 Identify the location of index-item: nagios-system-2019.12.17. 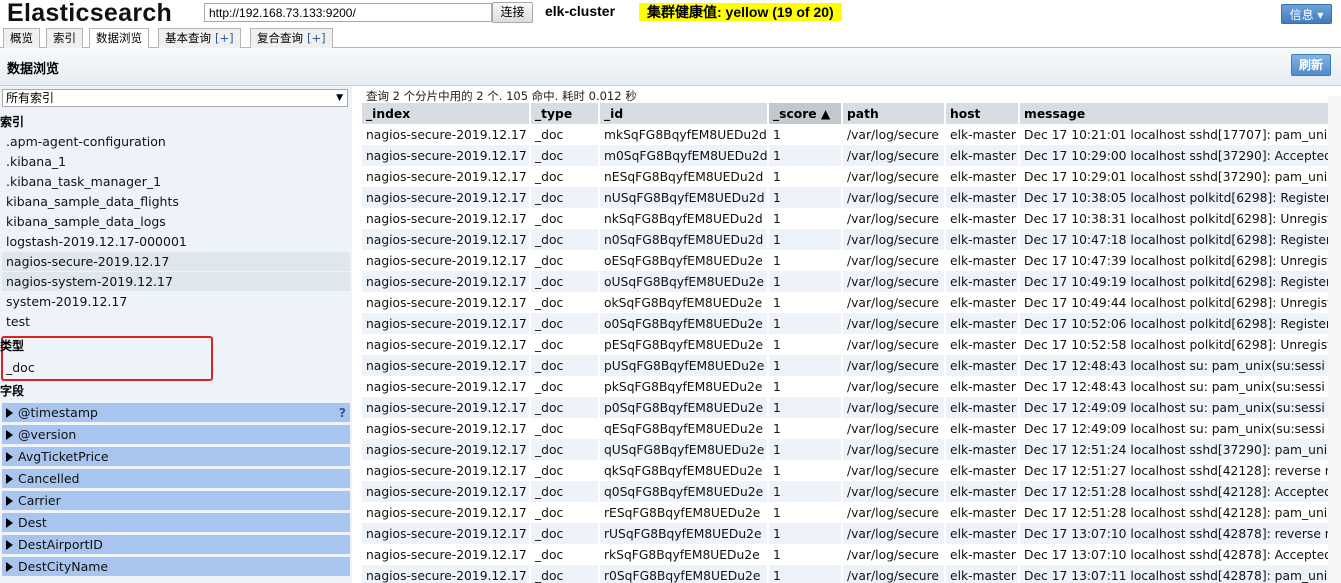
(176, 281).